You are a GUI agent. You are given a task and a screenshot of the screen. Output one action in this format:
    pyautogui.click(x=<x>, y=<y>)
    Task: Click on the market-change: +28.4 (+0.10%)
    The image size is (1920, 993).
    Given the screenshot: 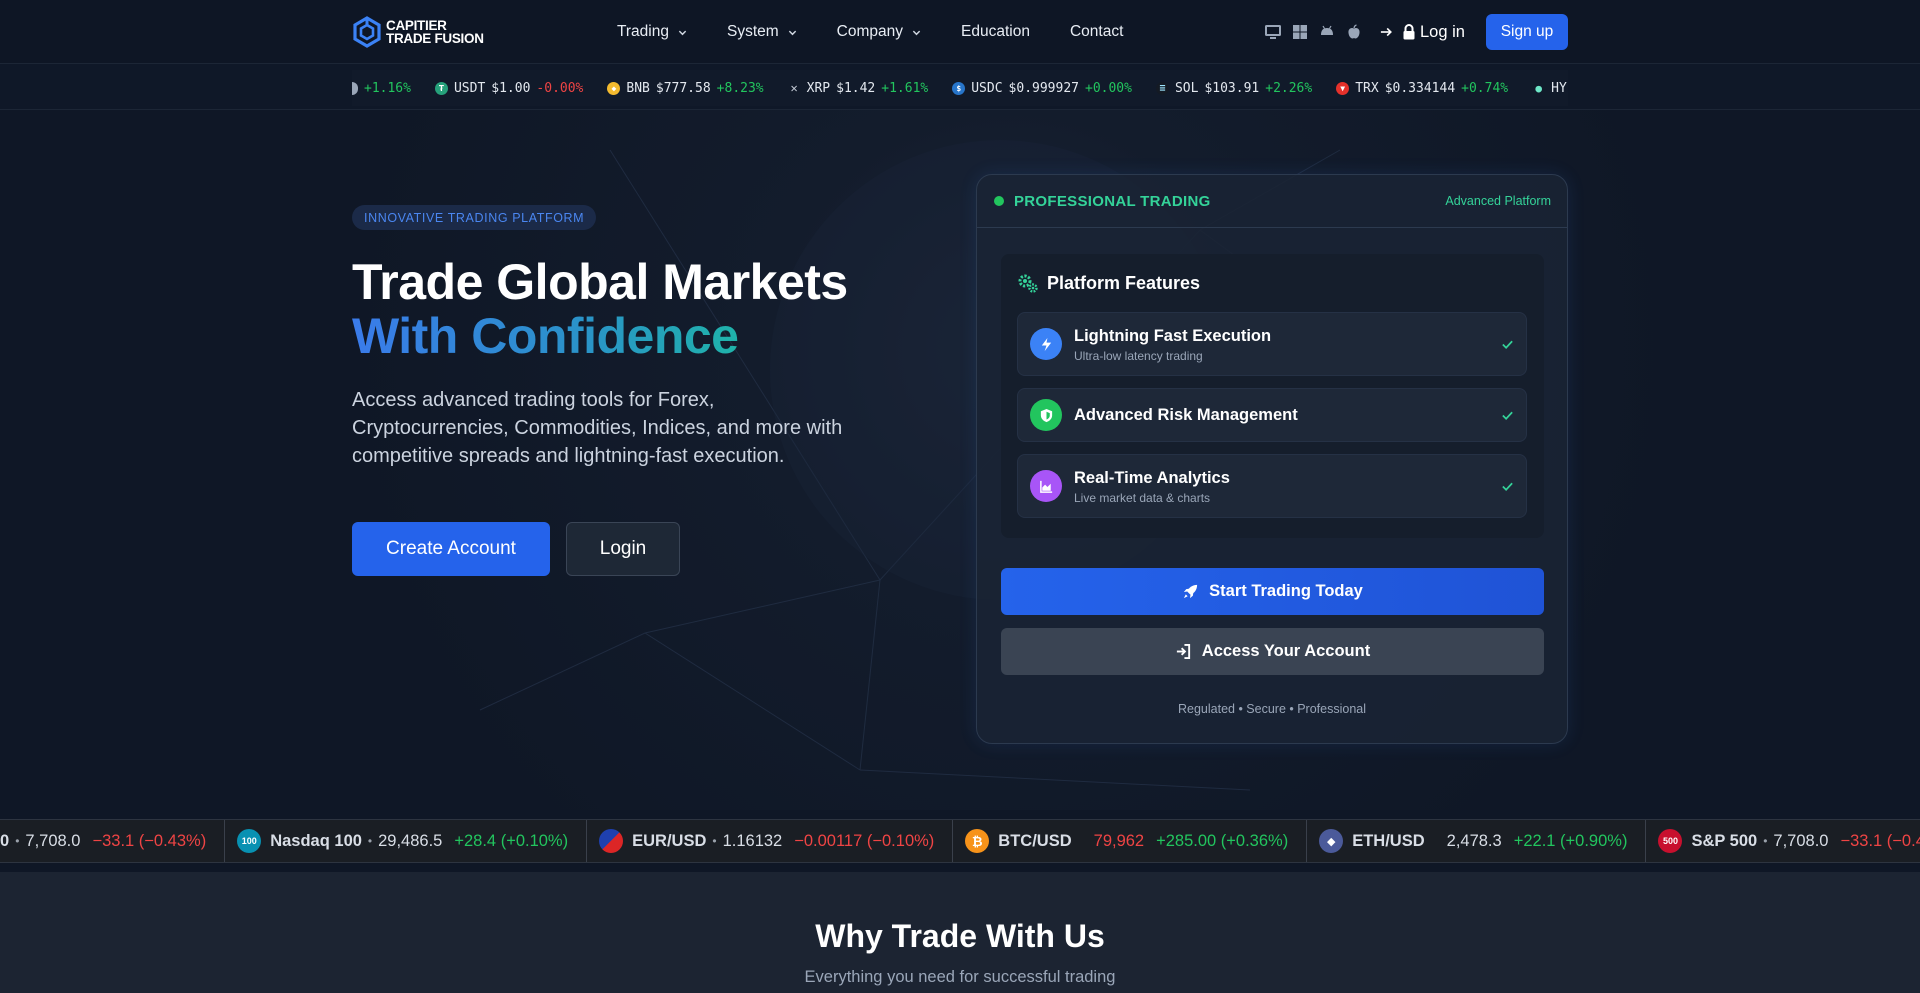 What is the action you would take?
    pyautogui.click(x=511, y=840)
    